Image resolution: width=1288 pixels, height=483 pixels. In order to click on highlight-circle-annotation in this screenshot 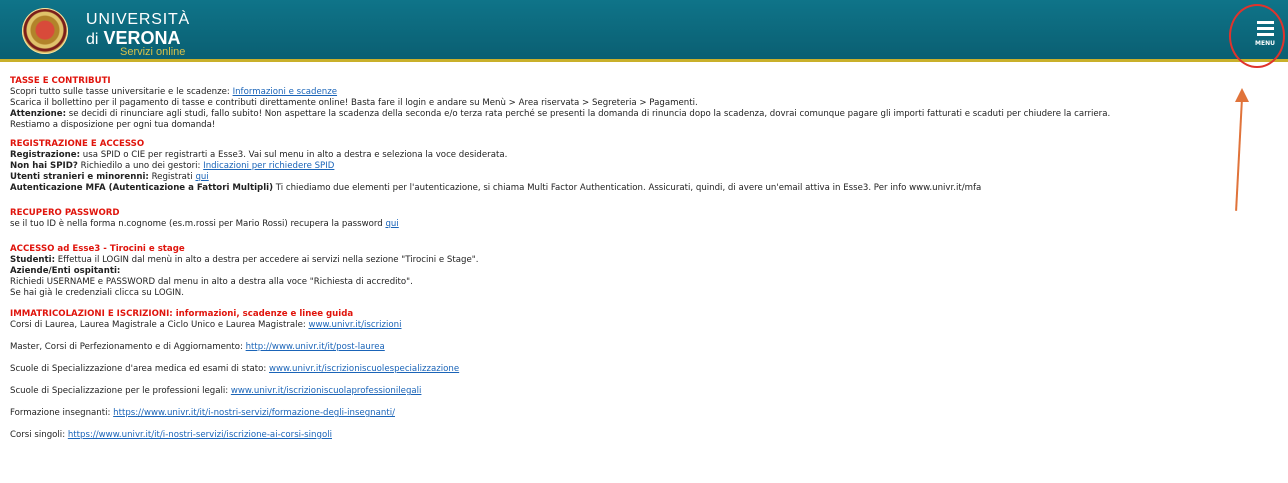, I will do `click(1257, 36)`.